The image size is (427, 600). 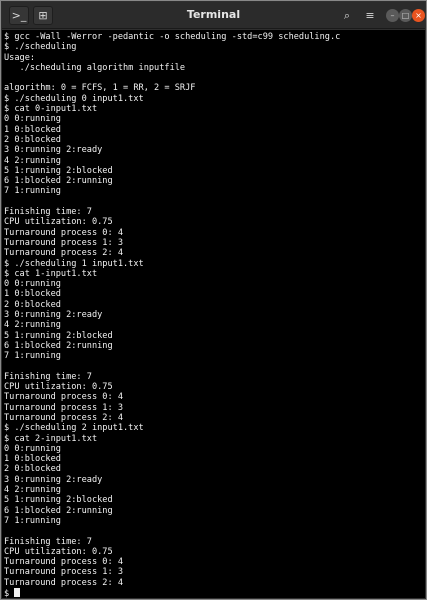 What do you see at coordinates (74, 98) in the screenshot?
I see `terminal-line: $ ./scheduling 0 input1.txt` at bounding box center [74, 98].